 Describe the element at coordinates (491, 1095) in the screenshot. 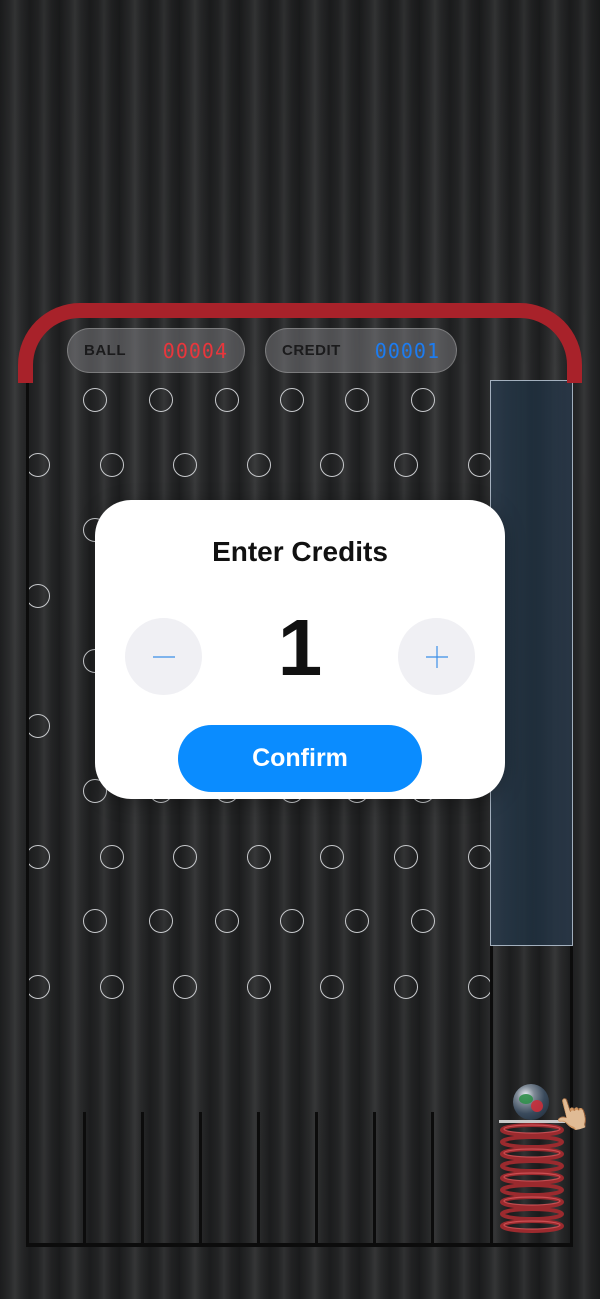

I see `launch-lane-divider` at that location.